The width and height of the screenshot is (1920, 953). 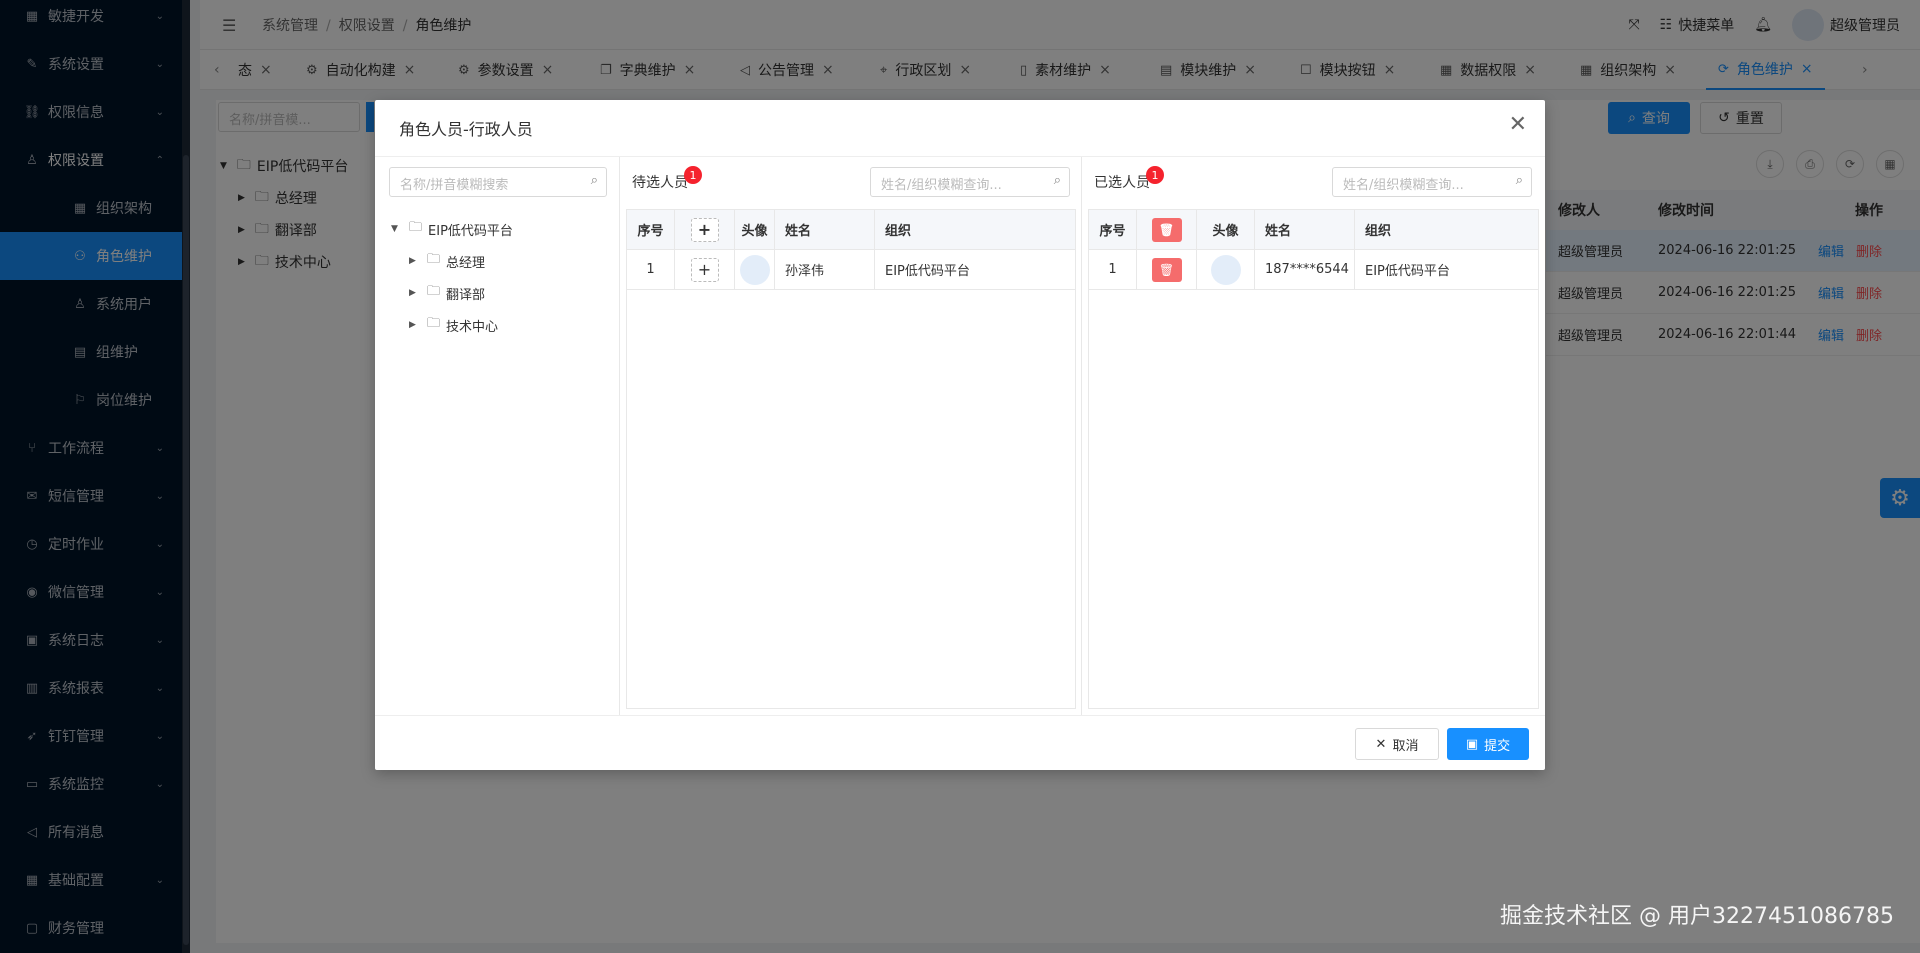 What do you see at coordinates (1405, 746) in the screenshot?
I see `cancel-label: 取消` at bounding box center [1405, 746].